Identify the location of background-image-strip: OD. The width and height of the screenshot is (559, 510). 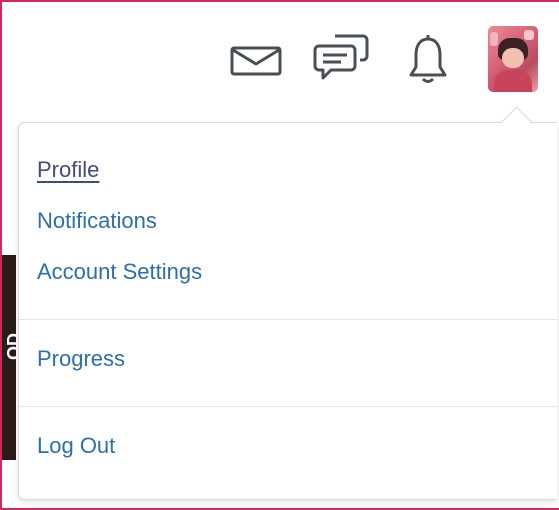
(13, 357).